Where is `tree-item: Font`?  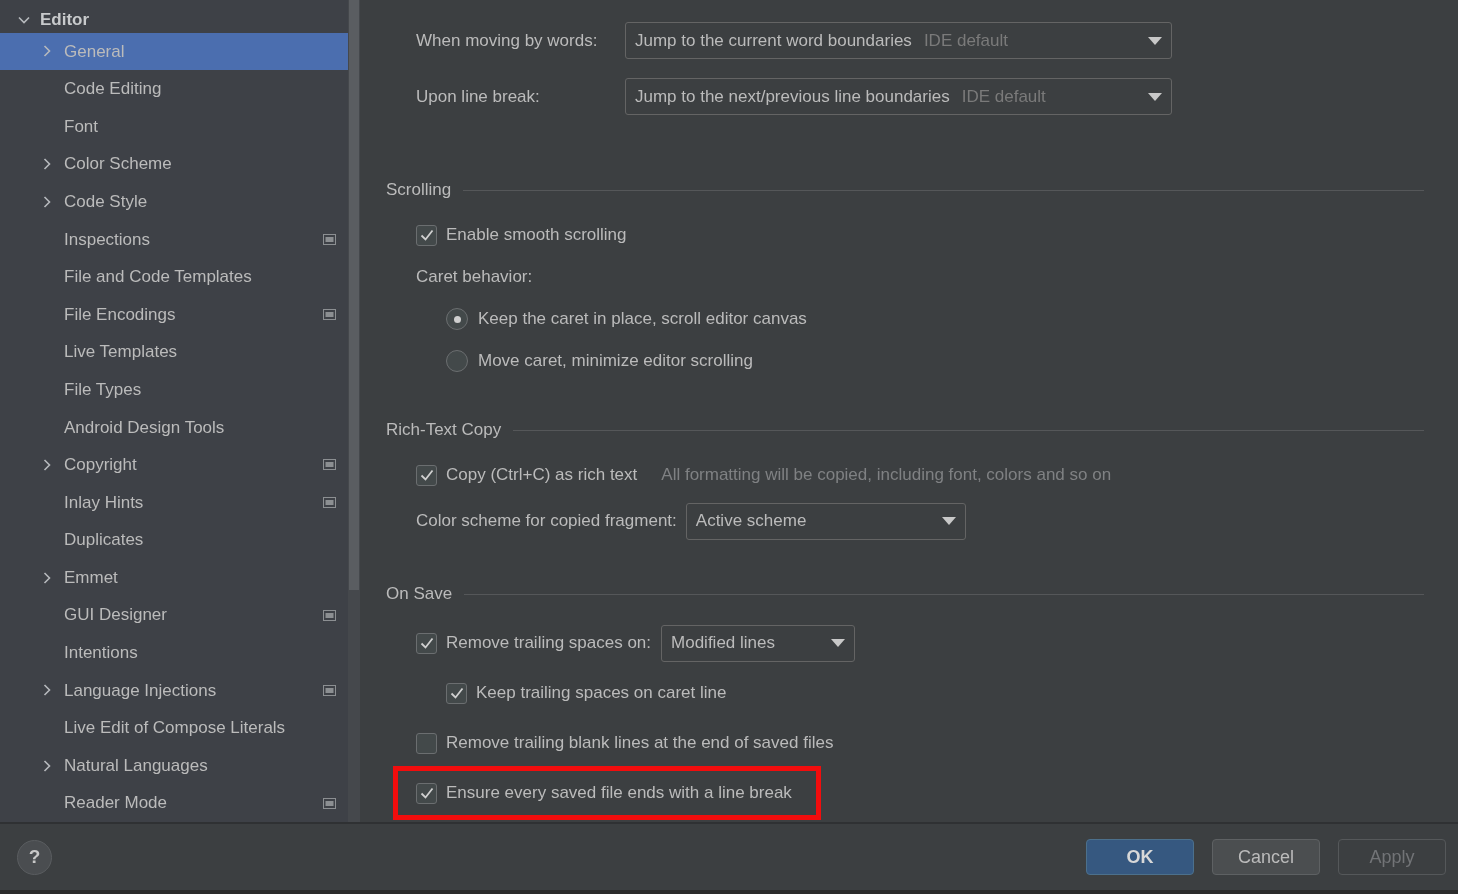 tree-item: Font is located at coordinates (174, 126).